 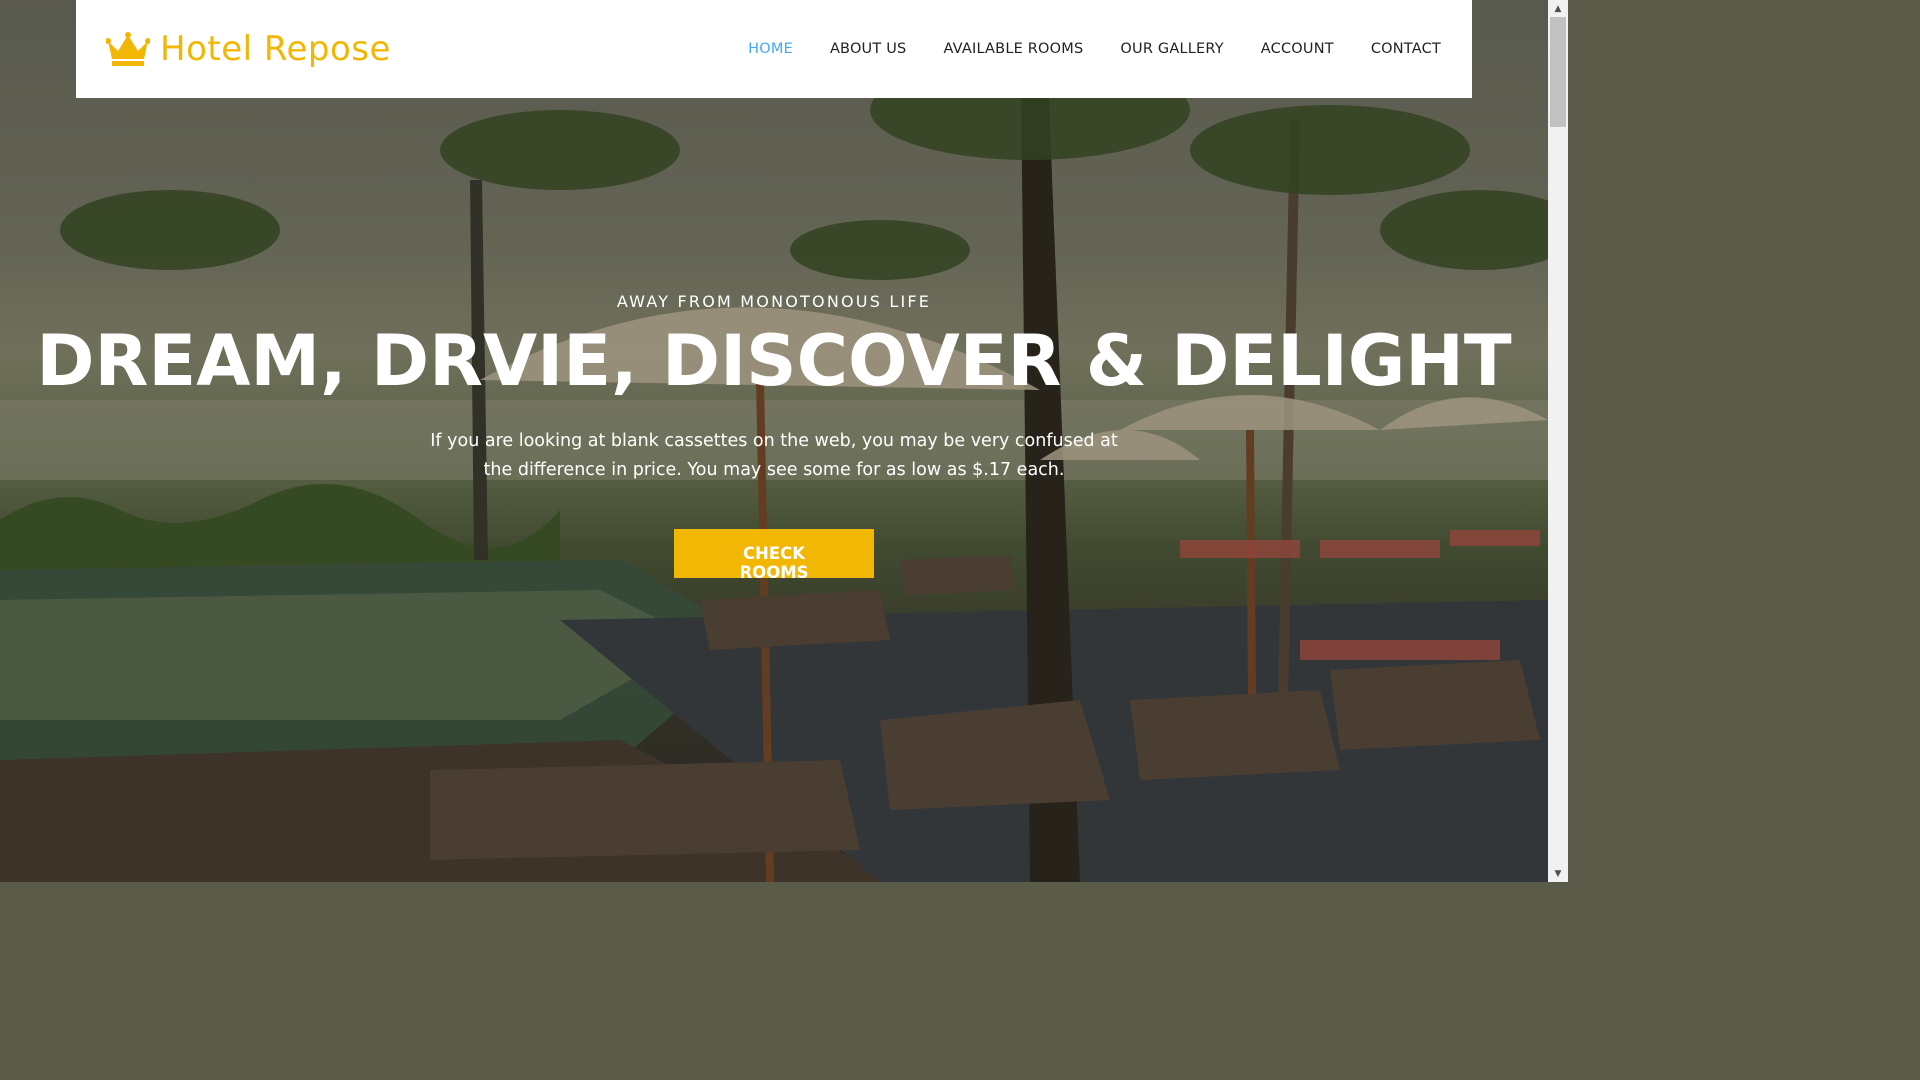 What do you see at coordinates (1558, 441) in the screenshot?
I see `vertical-scrollbar: ▲ ▼` at bounding box center [1558, 441].